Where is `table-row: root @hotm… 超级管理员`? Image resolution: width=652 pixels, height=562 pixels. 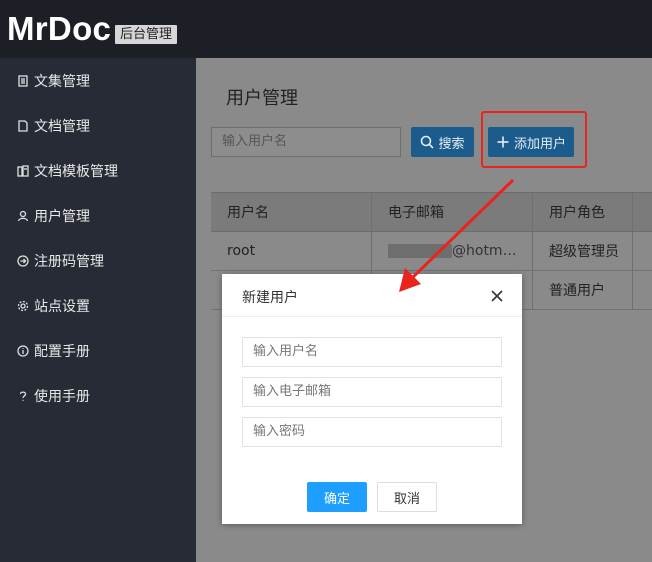 table-row: root @hotm… 超级管理员 is located at coordinates (431, 251).